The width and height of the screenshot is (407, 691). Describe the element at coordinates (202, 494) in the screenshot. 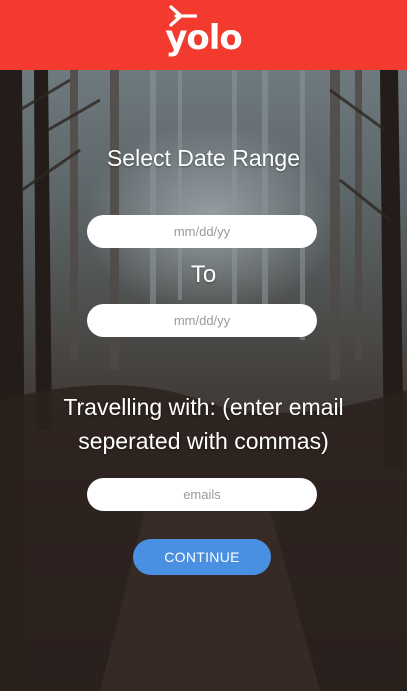

I see `emails-input` at that location.